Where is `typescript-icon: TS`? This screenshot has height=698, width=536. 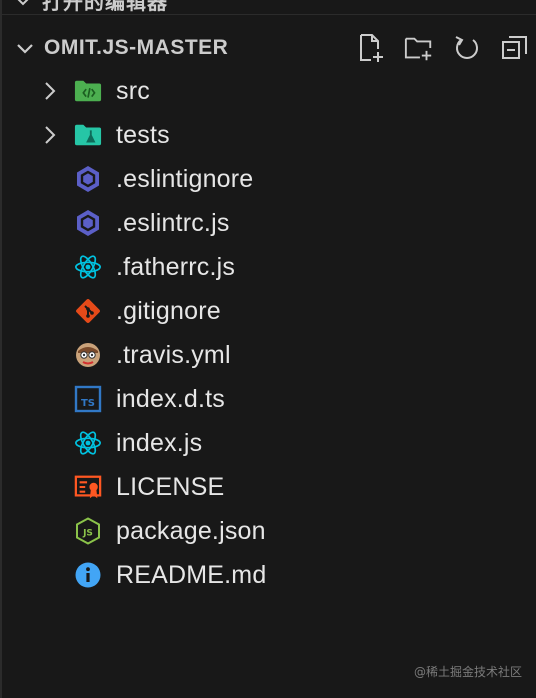
typescript-icon: TS is located at coordinates (88, 399).